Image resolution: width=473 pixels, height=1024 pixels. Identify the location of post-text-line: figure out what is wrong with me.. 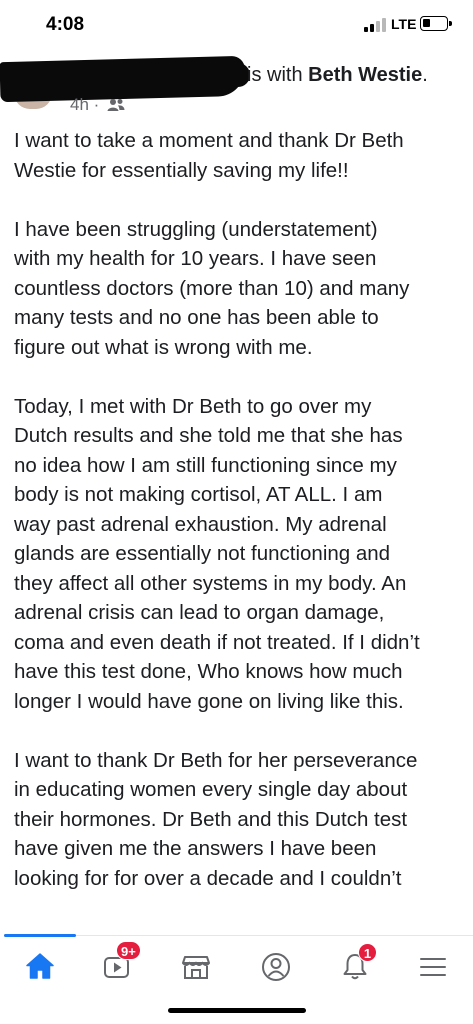
(163, 347).